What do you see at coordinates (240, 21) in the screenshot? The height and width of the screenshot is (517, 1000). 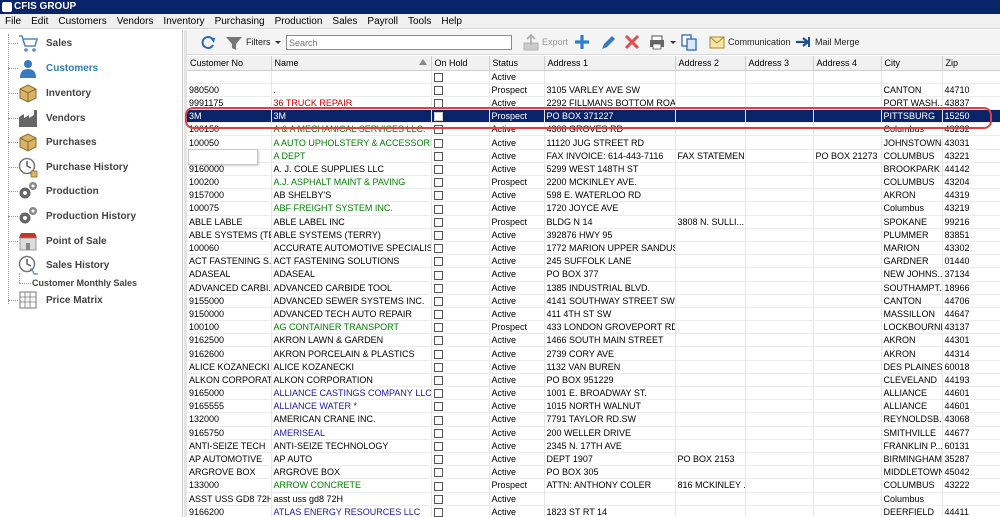 I see `menu-purchasing: Purchasing` at bounding box center [240, 21].